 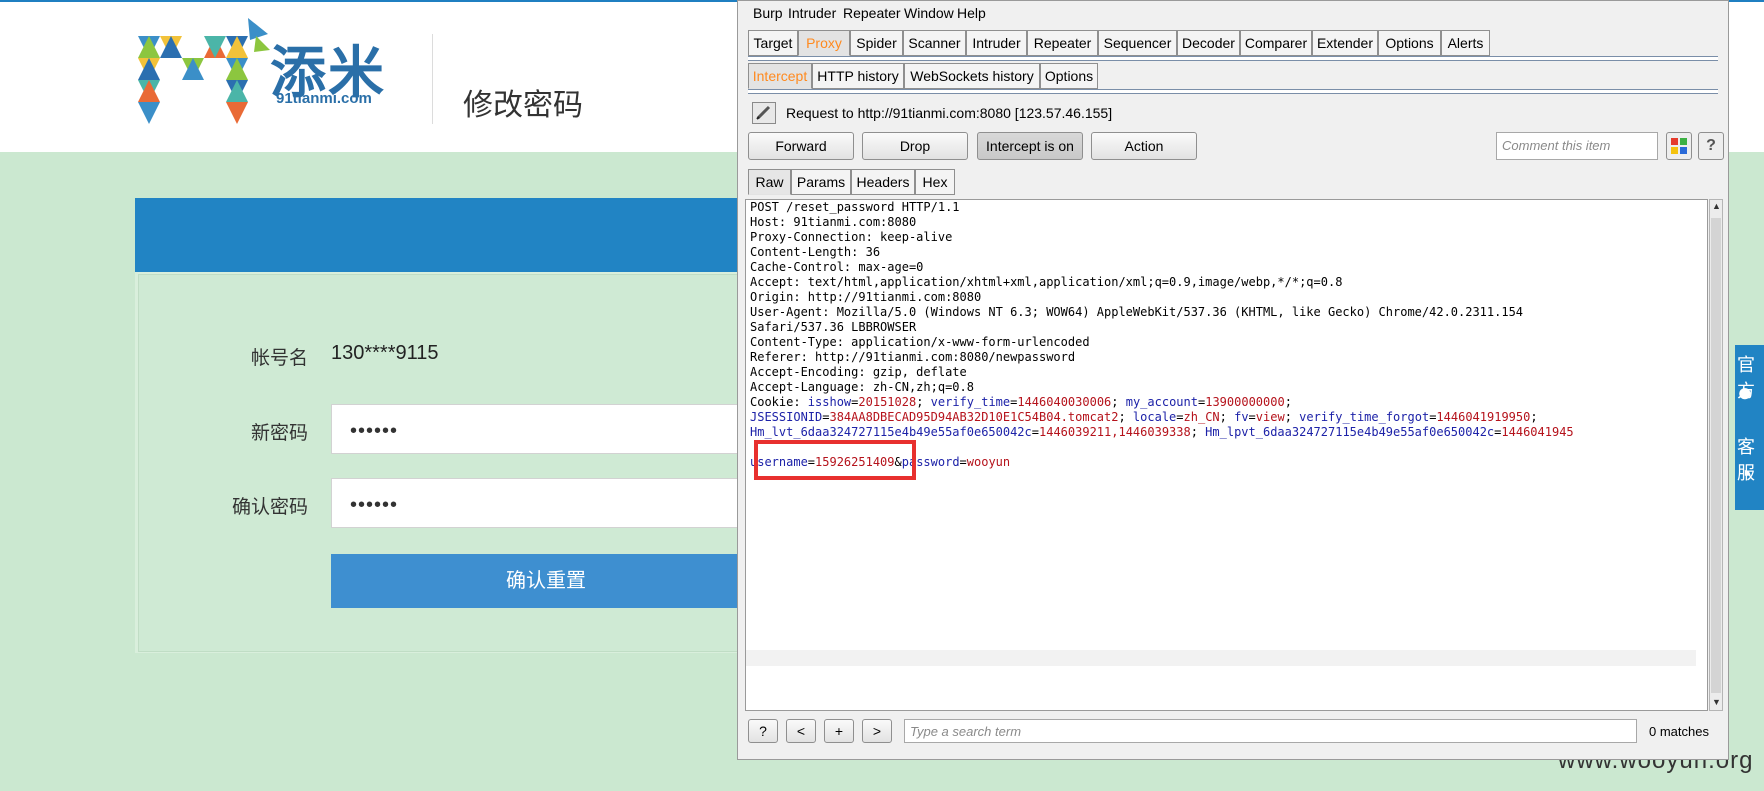 What do you see at coordinates (1716, 206) in the screenshot?
I see `scroll-up-icon: ▲` at bounding box center [1716, 206].